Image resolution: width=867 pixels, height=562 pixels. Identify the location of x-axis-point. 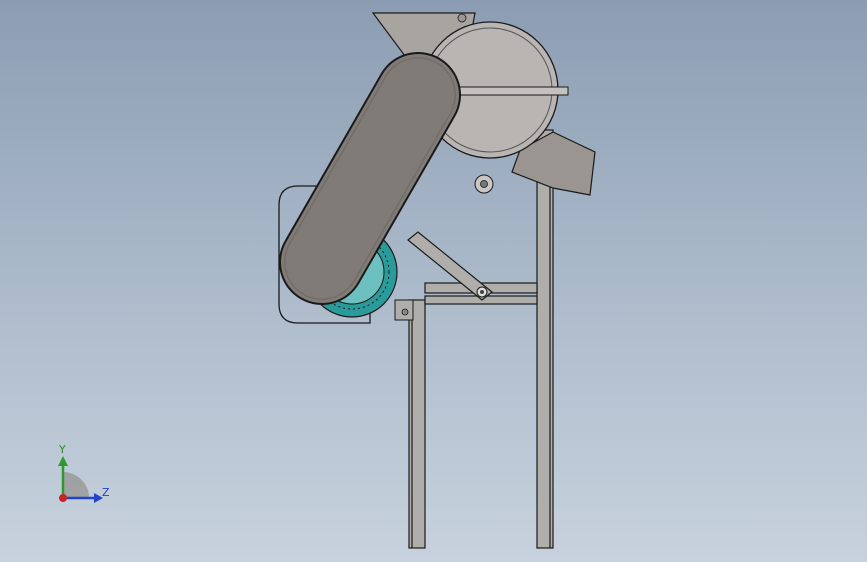
(63, 498).